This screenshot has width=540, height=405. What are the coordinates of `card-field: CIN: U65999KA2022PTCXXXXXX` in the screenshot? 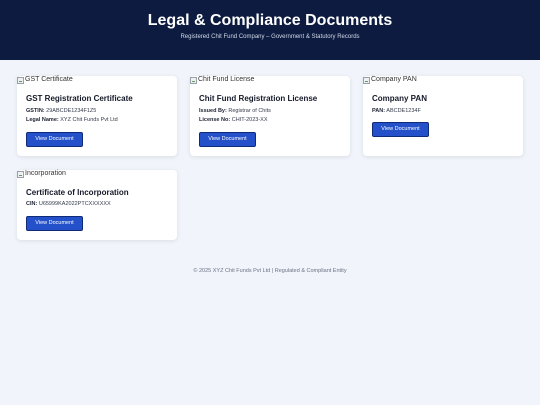 It's located at (68, 204).